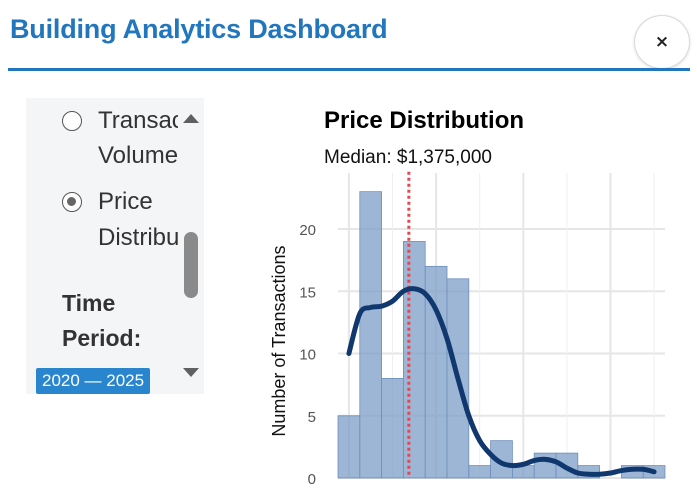 The image size is (697, 496). What do you see at coordinates (138, 155) in the screenshot?
I see `radio-label-line2: Volume` at bounding box center [138, 155].